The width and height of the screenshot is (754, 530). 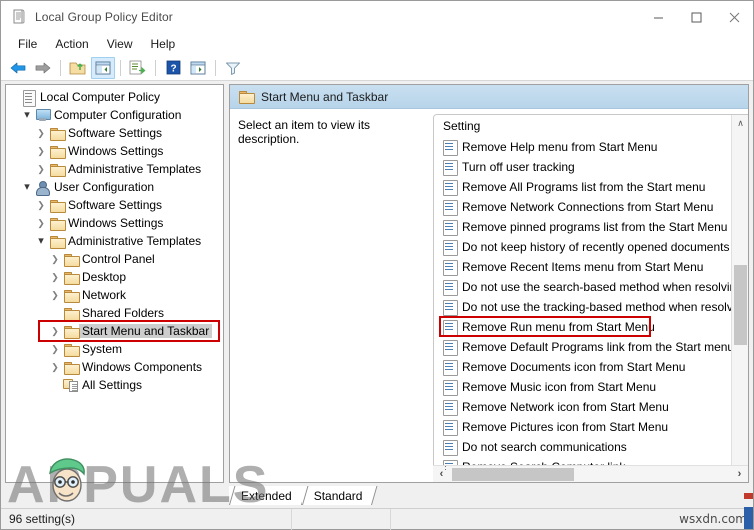 What do you see at coordinates (441, 474) in the screenshot?
I see `scroll-left-button: ‹` at bounding box center [441, 474].